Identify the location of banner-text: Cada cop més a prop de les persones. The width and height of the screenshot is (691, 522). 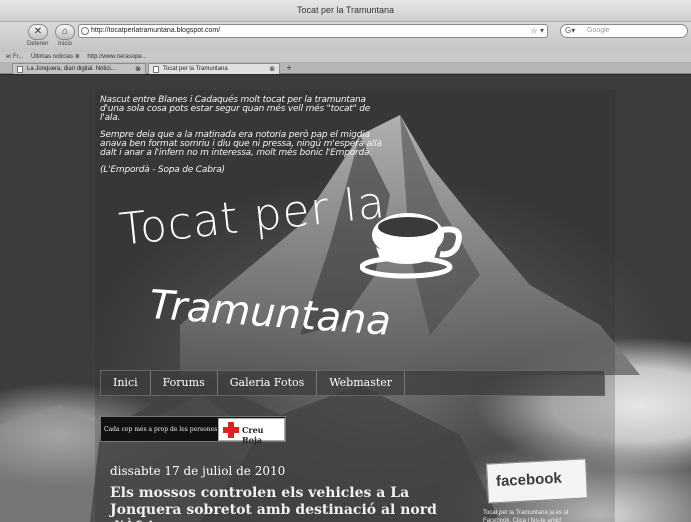
(161, 429).